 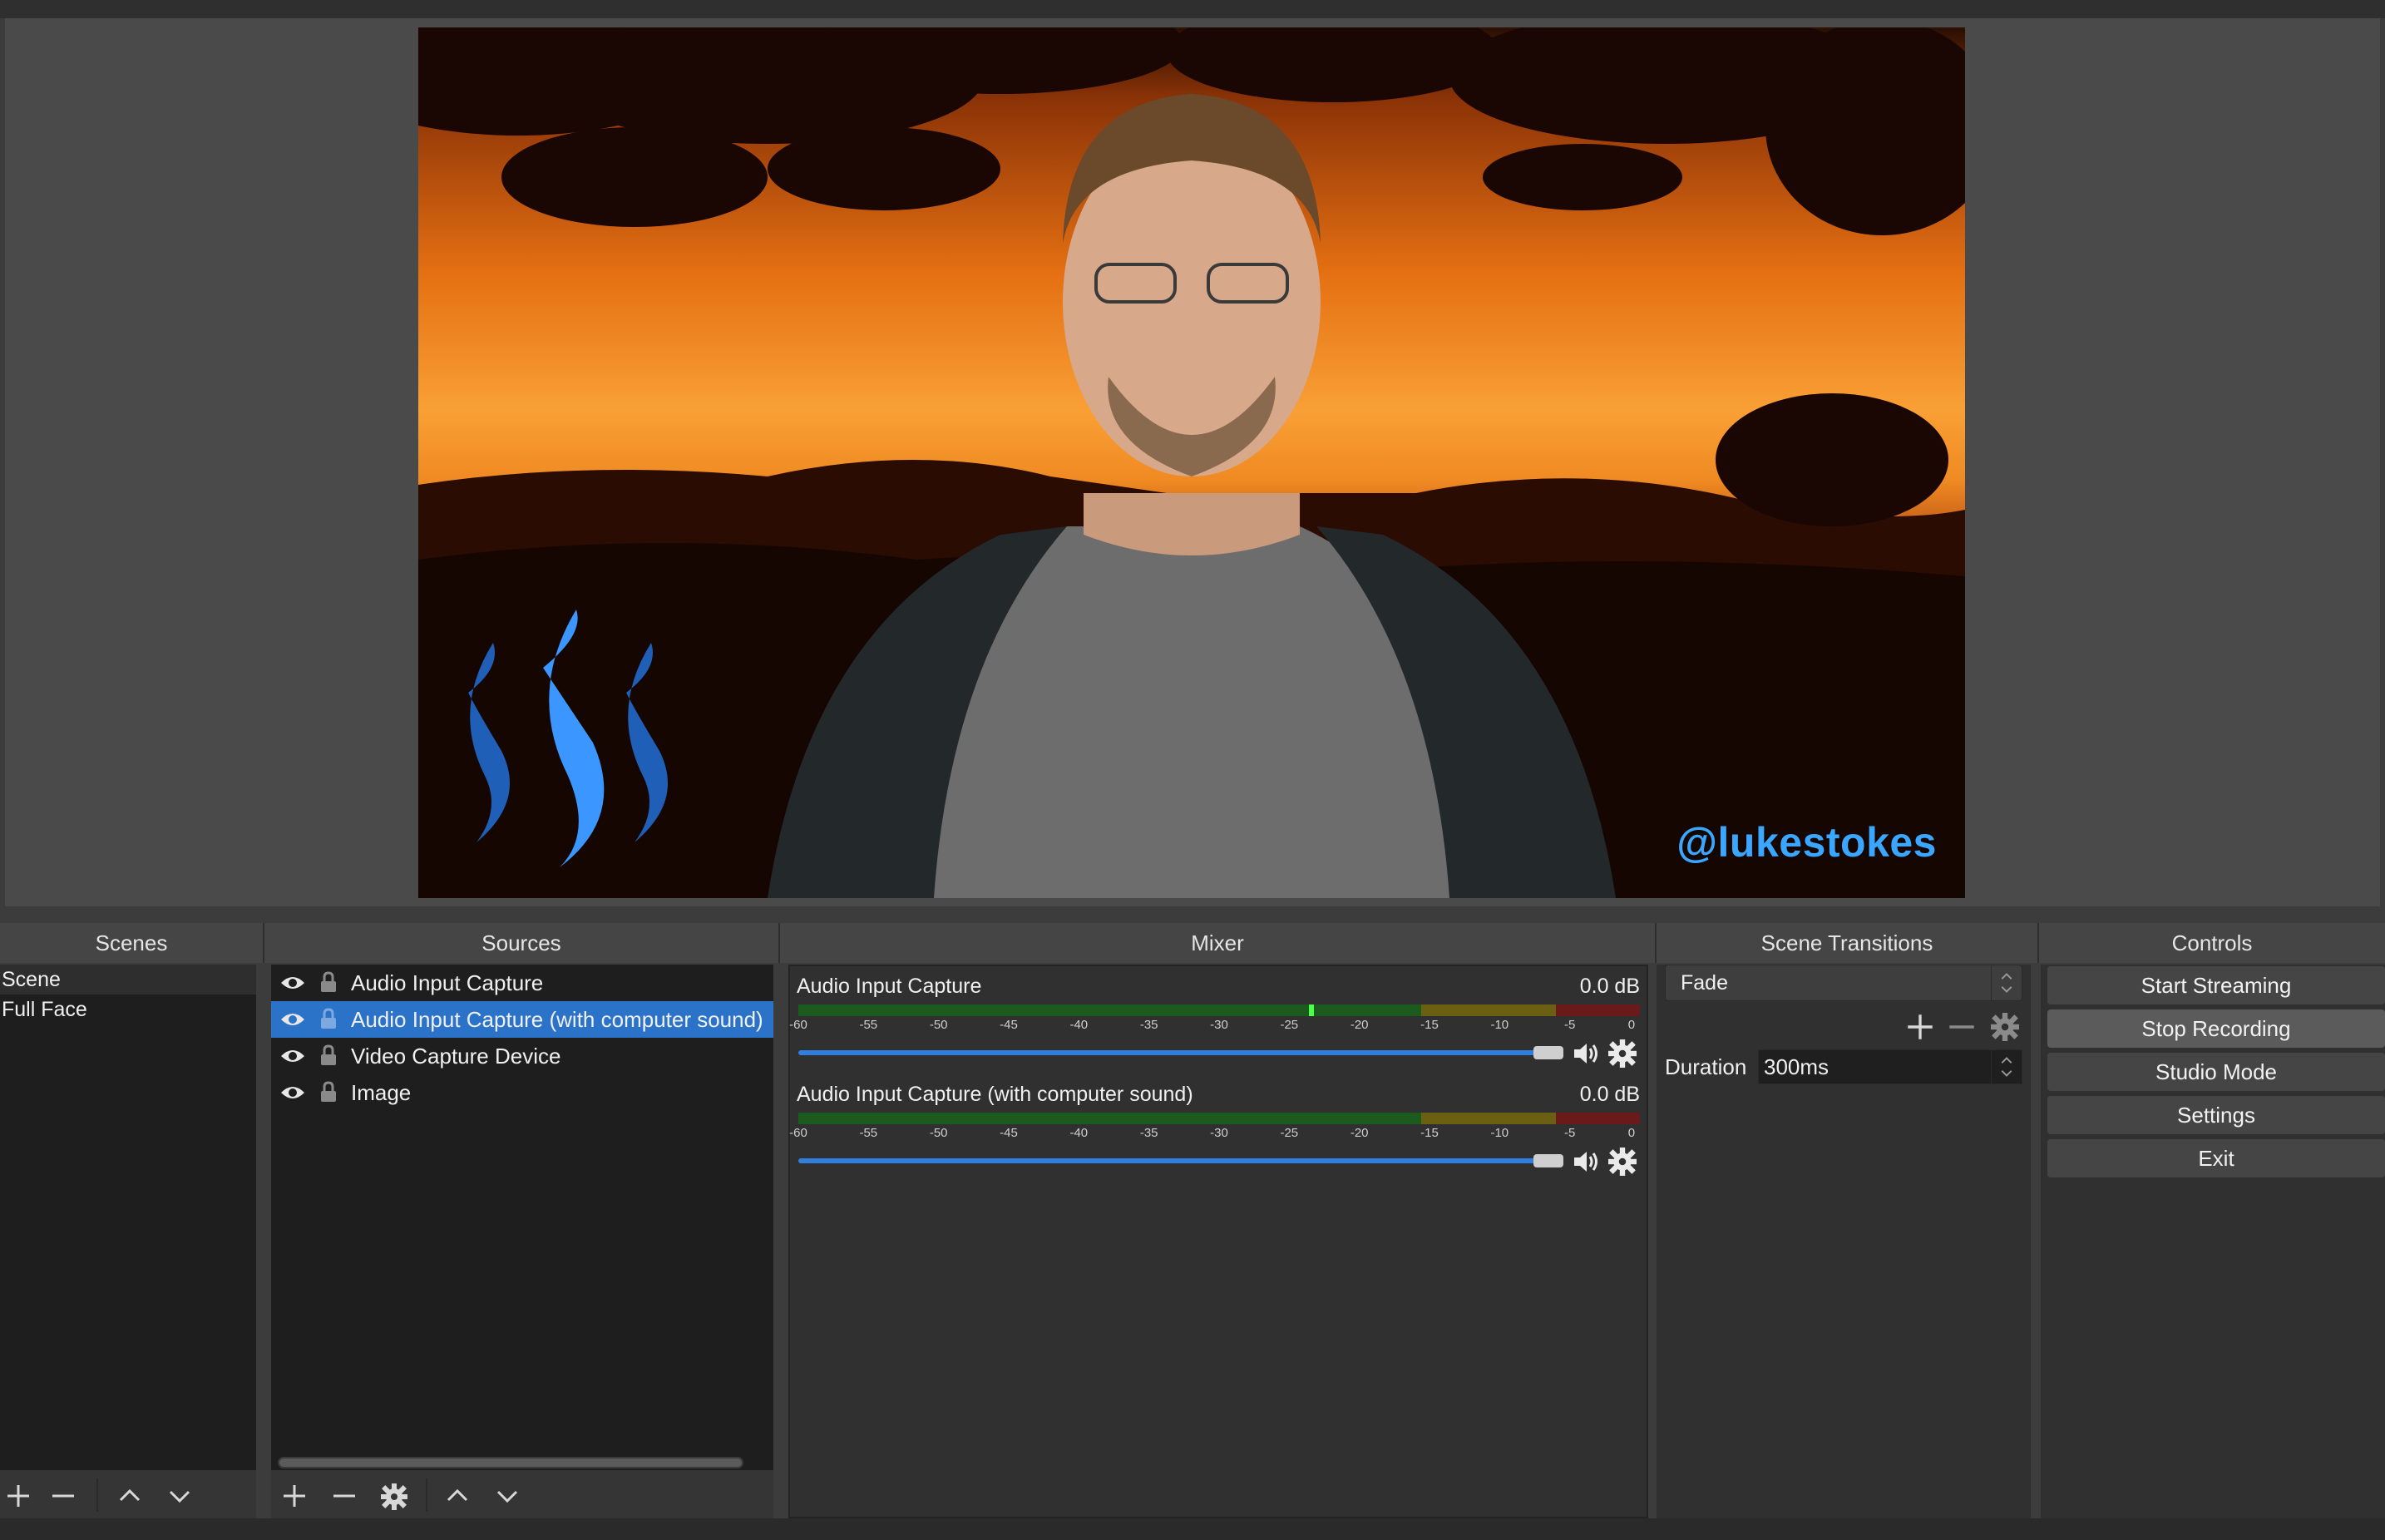 I want to click on add-scene-button, so click(x=18, y=1495).